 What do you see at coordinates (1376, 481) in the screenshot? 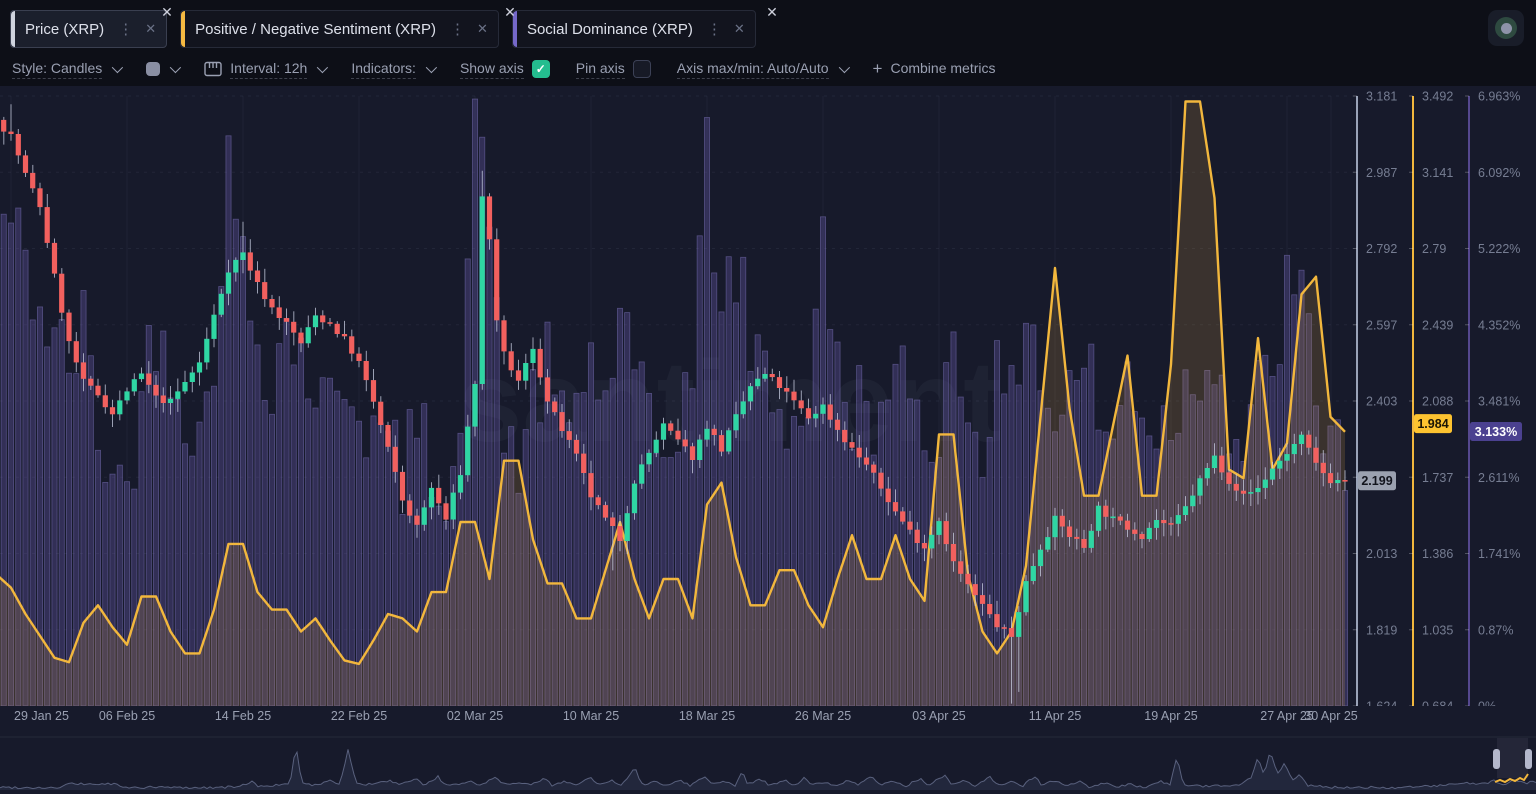
I see `svg-text: 2.199` at bounding box center [1376, 481].